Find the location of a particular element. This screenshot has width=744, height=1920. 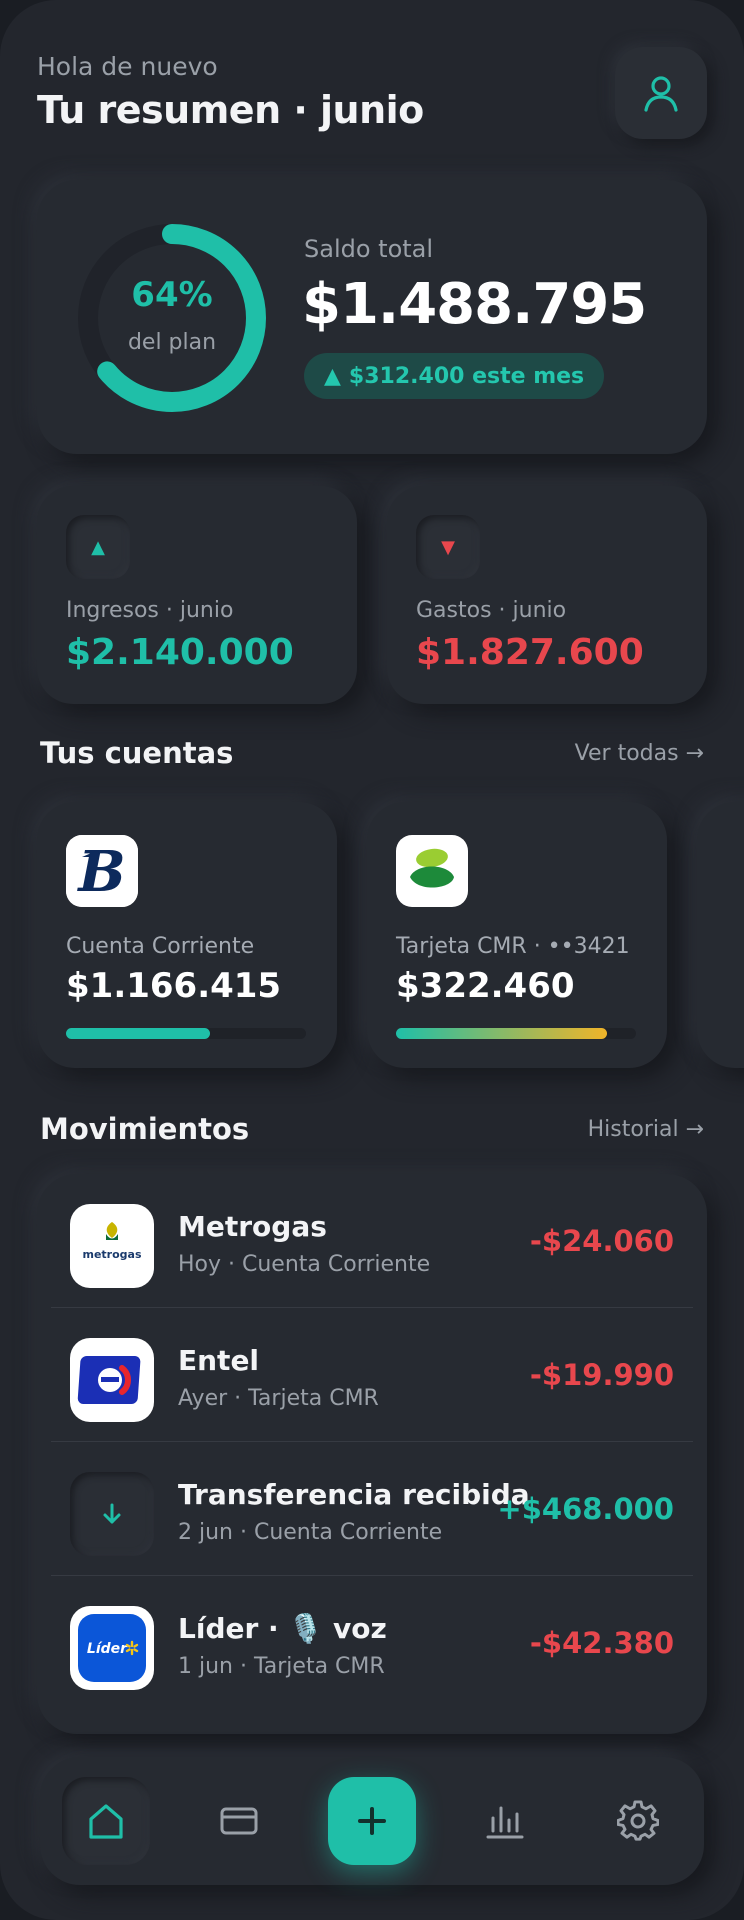

user-icon is located at coordinates (661, 94).